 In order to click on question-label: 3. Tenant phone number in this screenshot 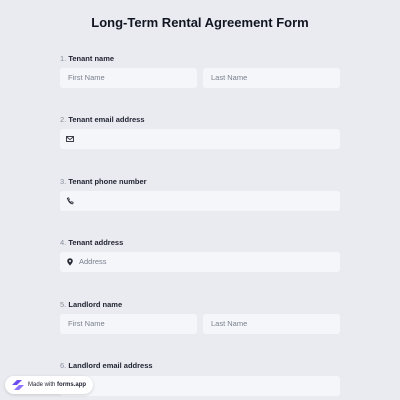, I will do `click(200, 182)`.